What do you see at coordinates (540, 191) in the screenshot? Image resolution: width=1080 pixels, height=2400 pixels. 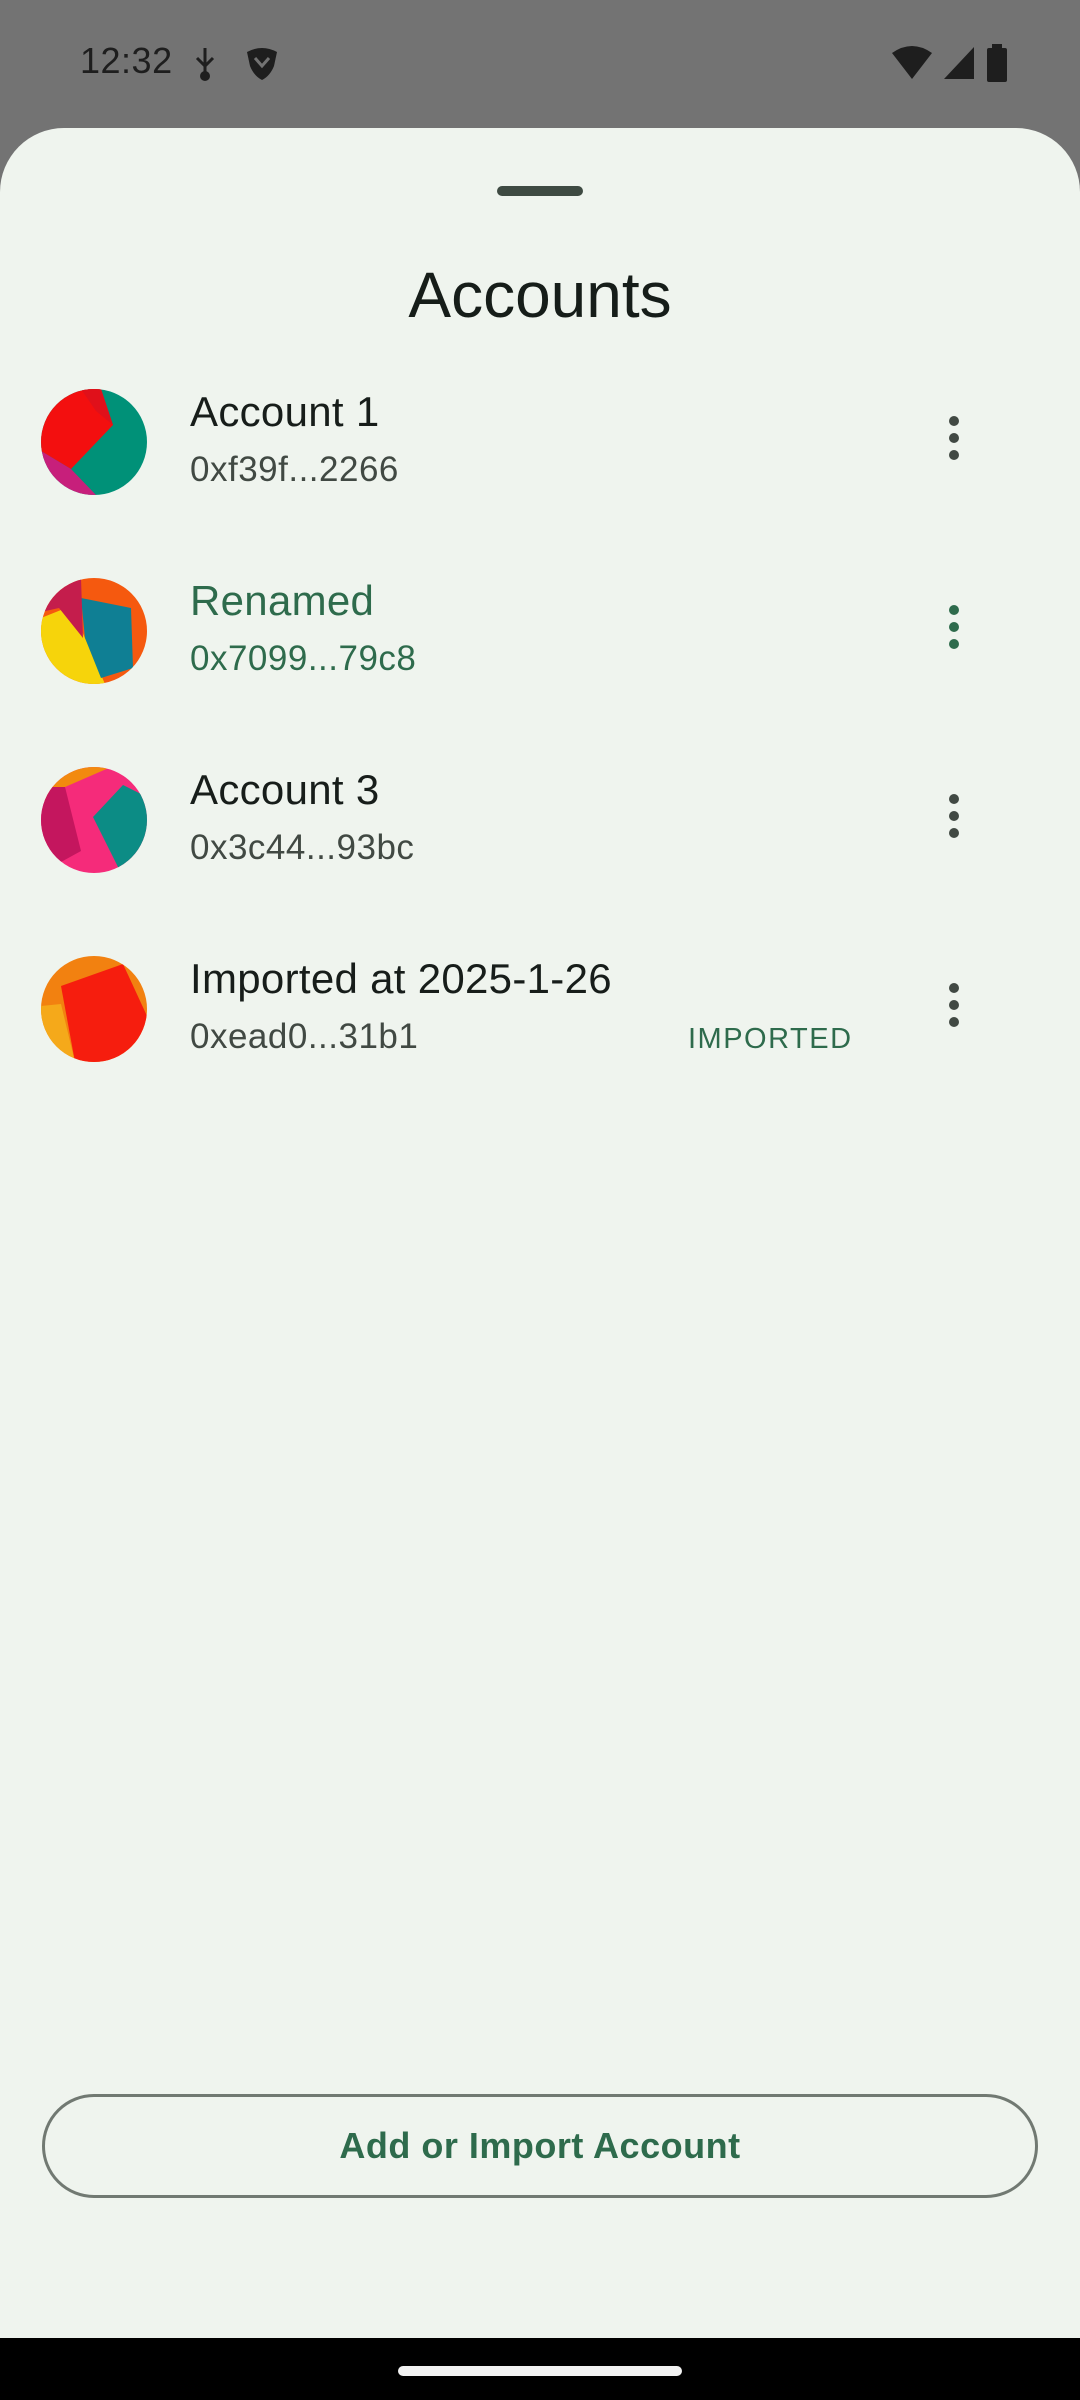 I see `drag-handle` at bounding box center [540, 191].